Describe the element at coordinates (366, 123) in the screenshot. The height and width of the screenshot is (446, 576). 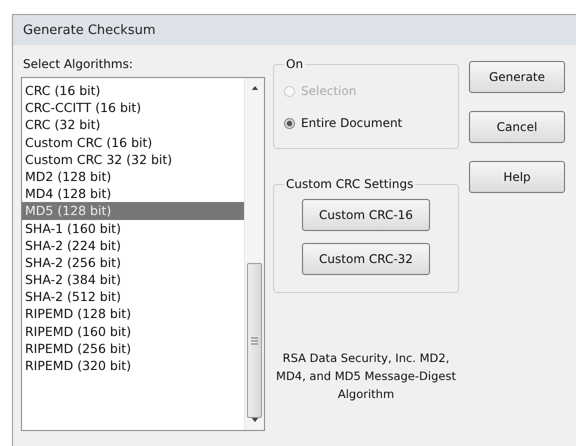
I see `radio-option: Entire Document` at that location.